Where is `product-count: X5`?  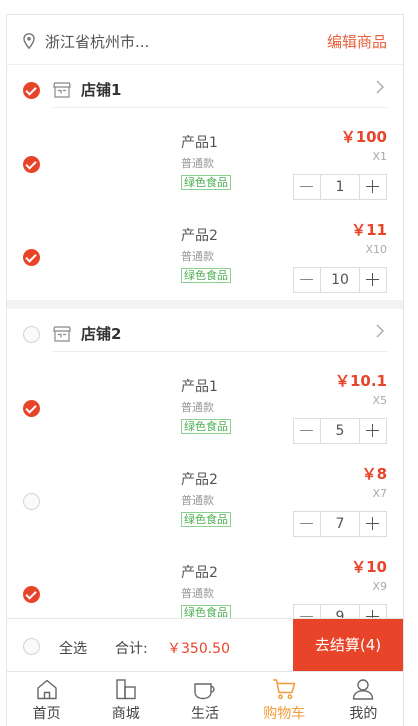
product-count: X5 is located at coordinates (379, 400).